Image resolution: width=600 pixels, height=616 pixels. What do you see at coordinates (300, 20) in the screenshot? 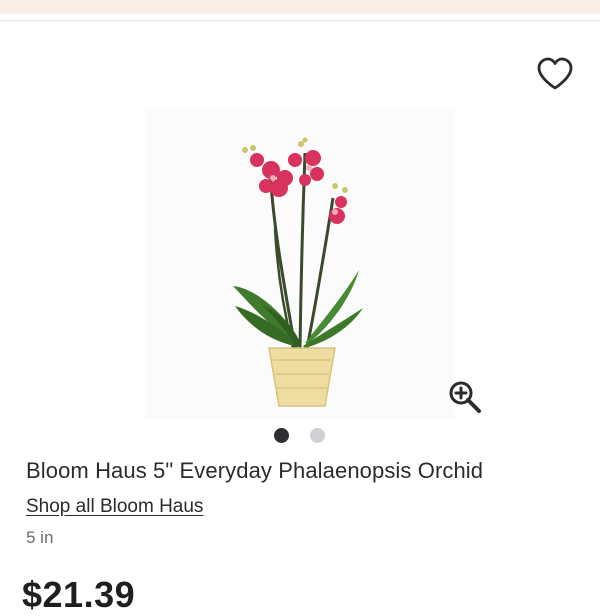
I see `header-divider` at bounding box center [300, 20].